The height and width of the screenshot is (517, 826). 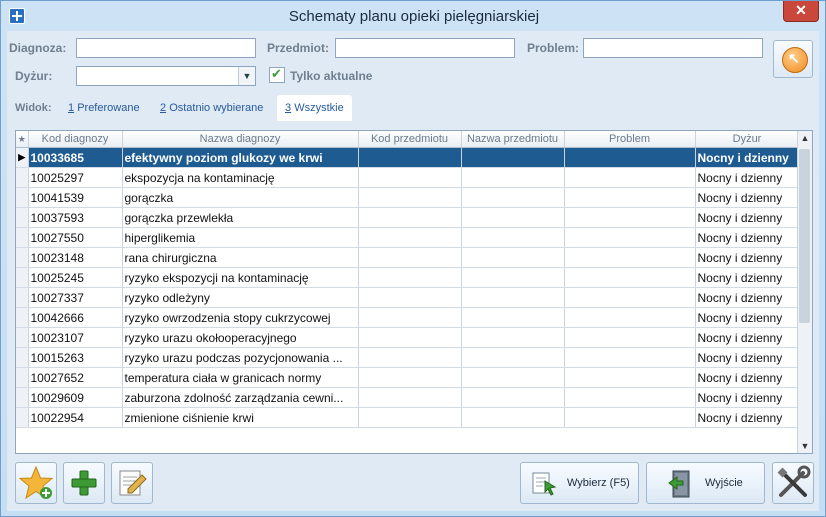 I want to click on table-row: 10023148 rana chirurgiczna Nocny i dzienny, so click(x=408, y=257).